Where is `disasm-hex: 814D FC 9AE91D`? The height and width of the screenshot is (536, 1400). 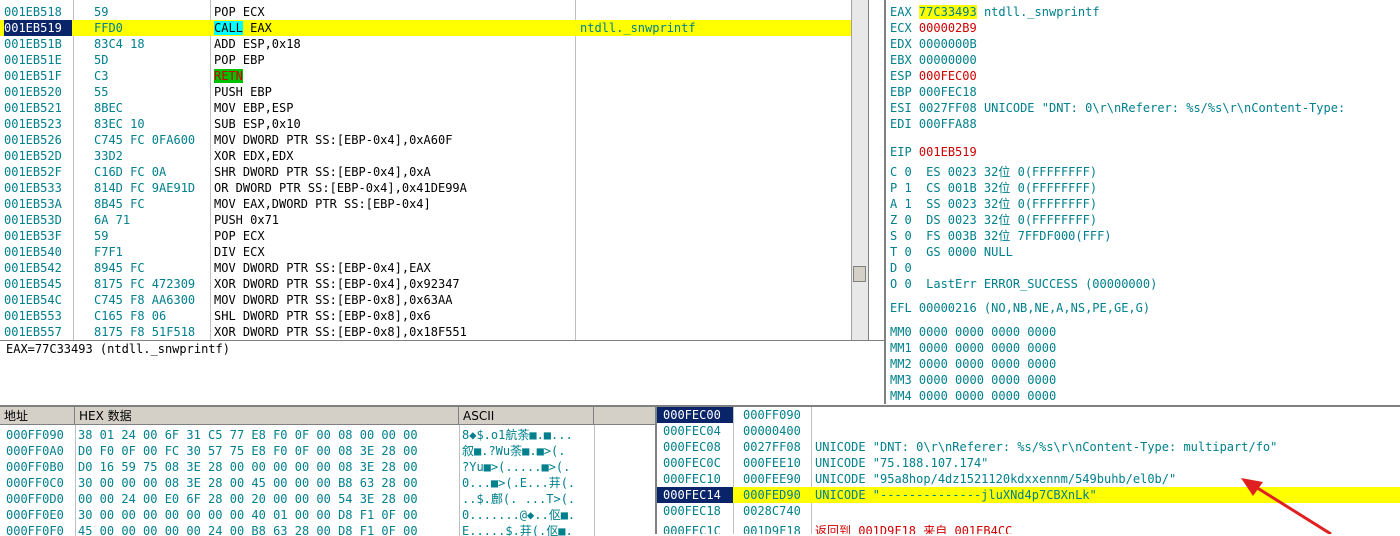
disasm-hex: 814D FC 9AE91D is located at coordinates (151, 188).